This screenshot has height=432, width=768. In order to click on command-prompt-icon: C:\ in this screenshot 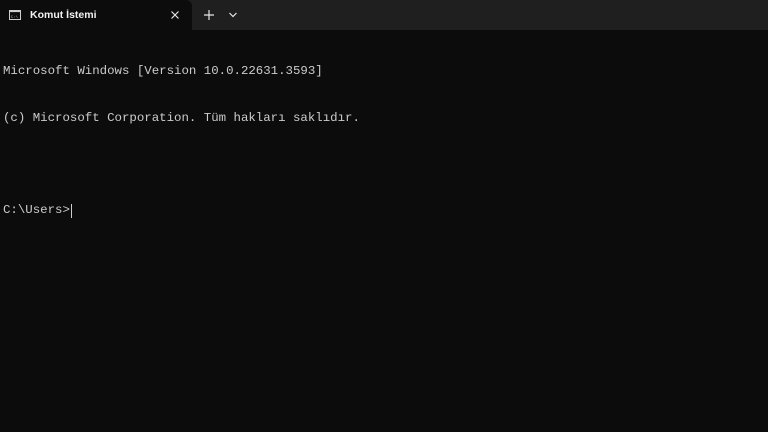, I will do `click(15, 15)`.